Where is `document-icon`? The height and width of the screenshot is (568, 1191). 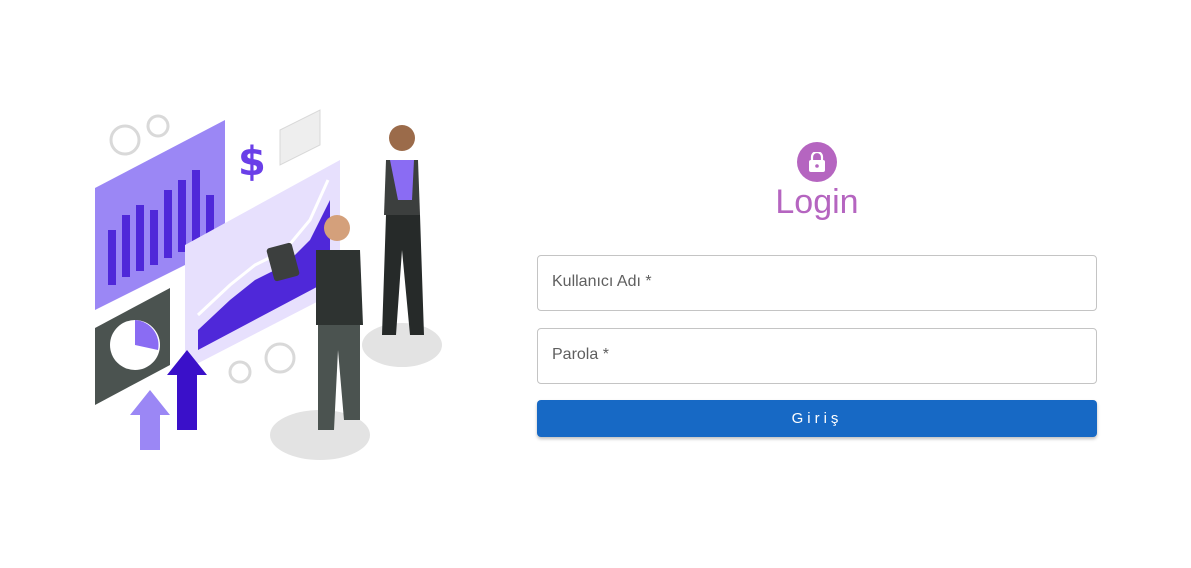
document-icon is located at coordinates (300, 137).